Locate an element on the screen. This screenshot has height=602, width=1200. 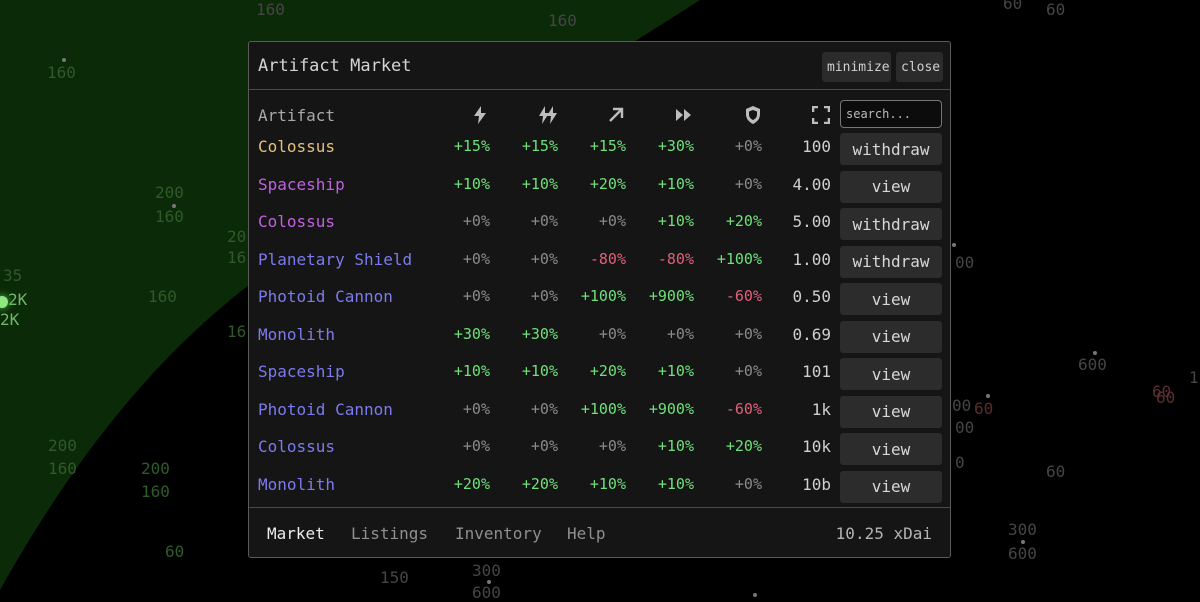
stat-value: +15% is located at coordinates (539, 146).